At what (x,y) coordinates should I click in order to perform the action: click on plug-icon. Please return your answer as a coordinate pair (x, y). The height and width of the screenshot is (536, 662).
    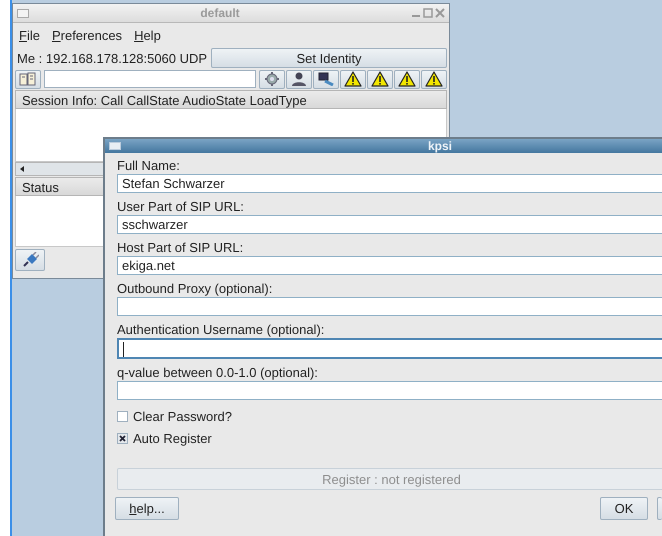
    Looking at the image, I should click on (30, 260).